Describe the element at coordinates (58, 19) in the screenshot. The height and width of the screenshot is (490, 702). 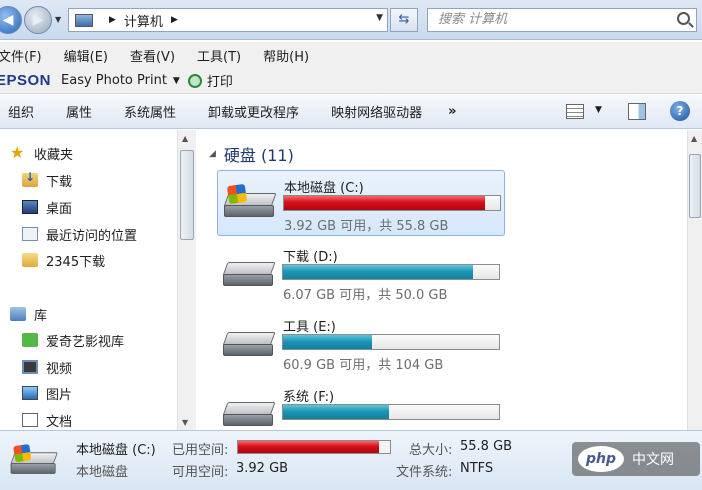
I see `recent-pages-dropdown: ▼` at that location.